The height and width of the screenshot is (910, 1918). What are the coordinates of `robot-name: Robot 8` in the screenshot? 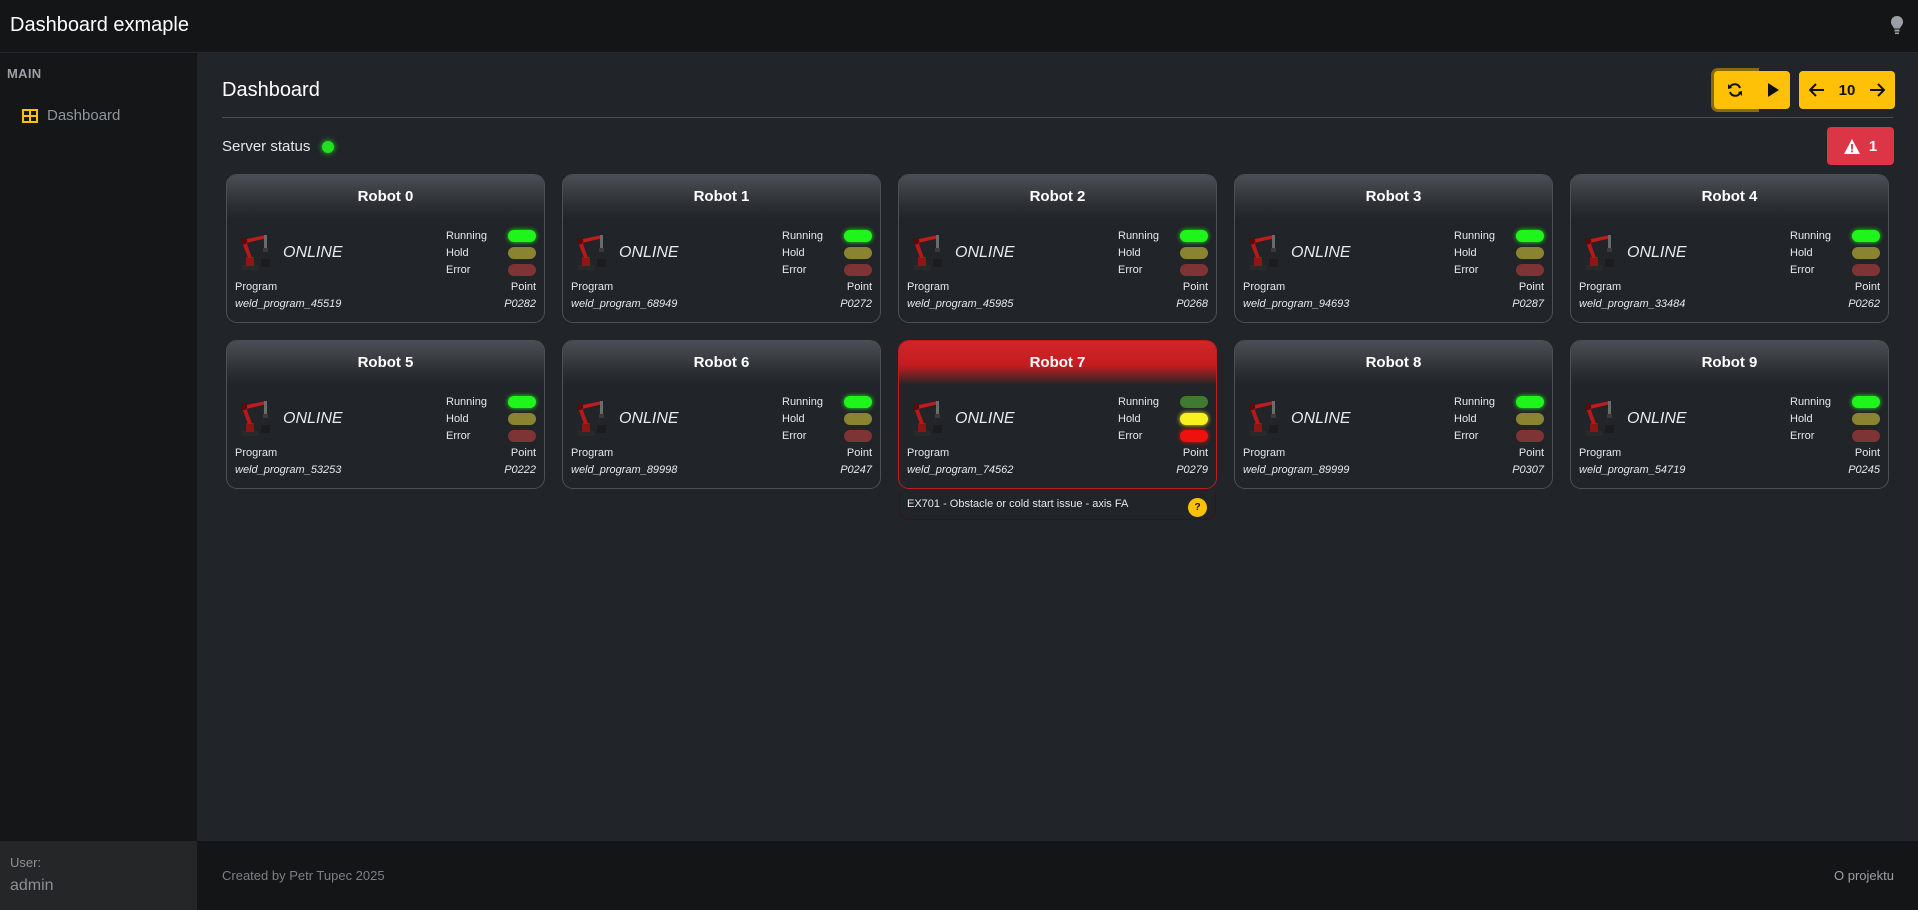 It's located at (1393, 363).